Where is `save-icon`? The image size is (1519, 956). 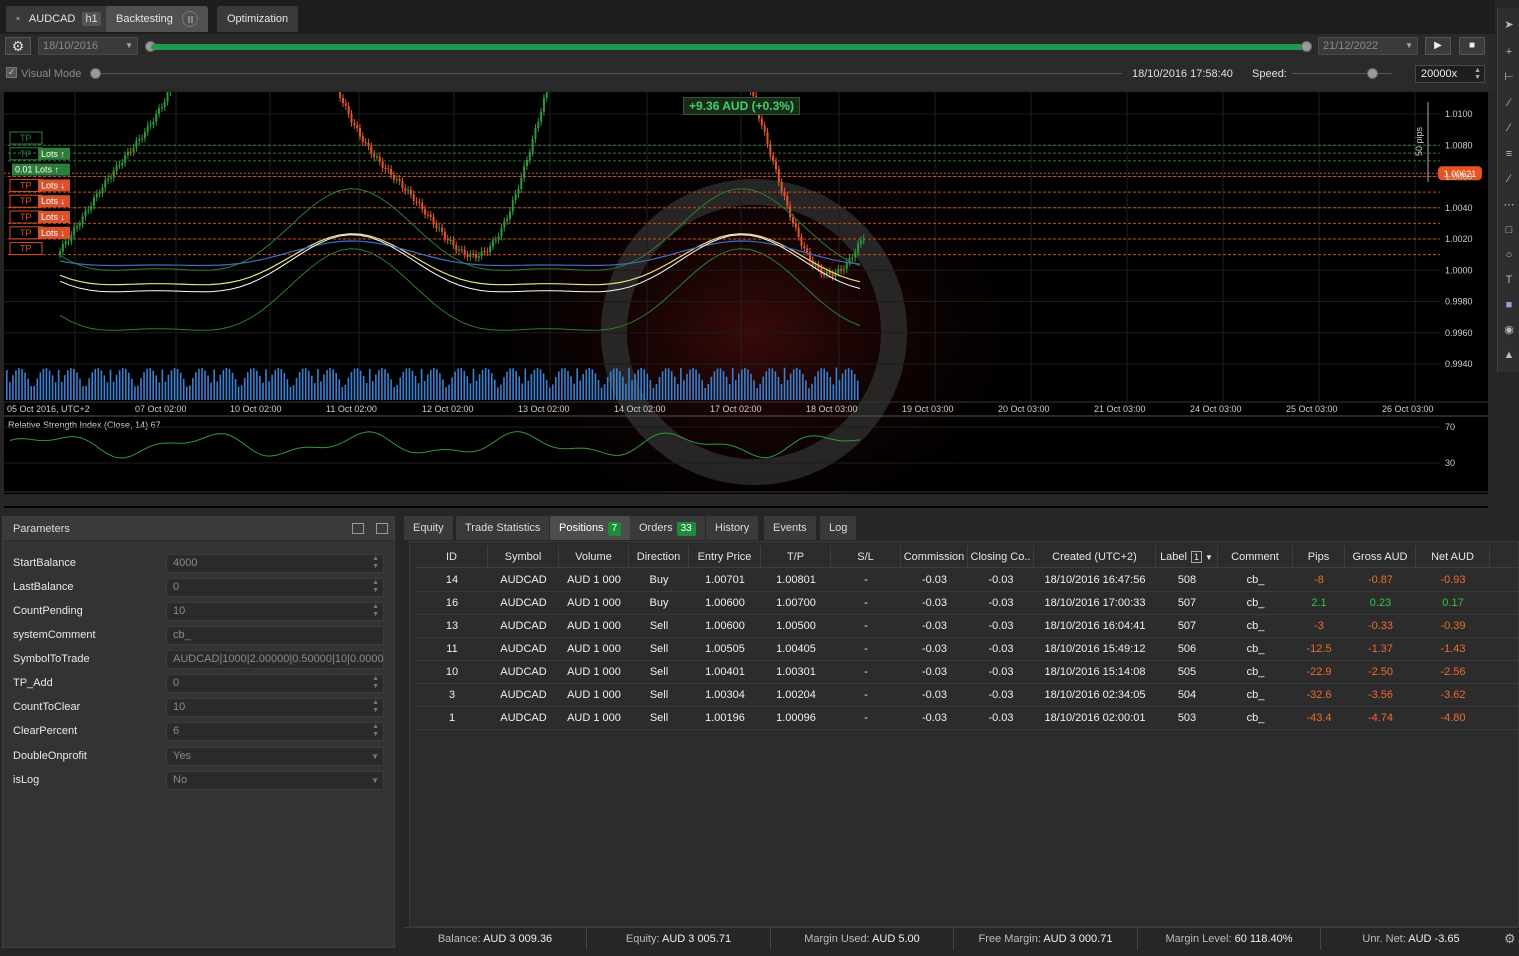 save-icon is located at coordinates (382, 528).